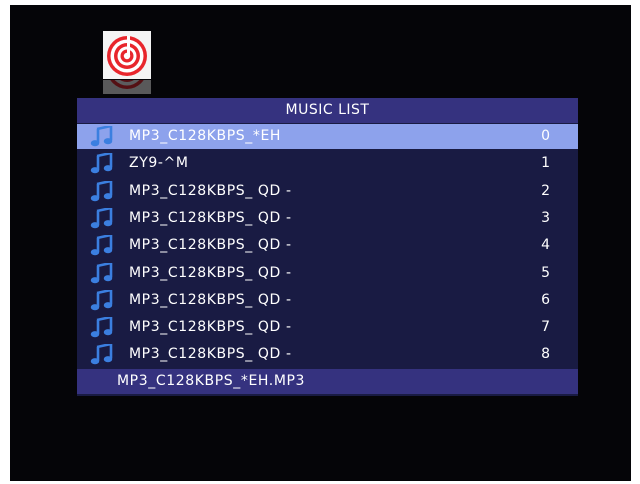  I want to click on selected-filename: MP3_C128KBPS_*EH.MP3, so click(211, 381).